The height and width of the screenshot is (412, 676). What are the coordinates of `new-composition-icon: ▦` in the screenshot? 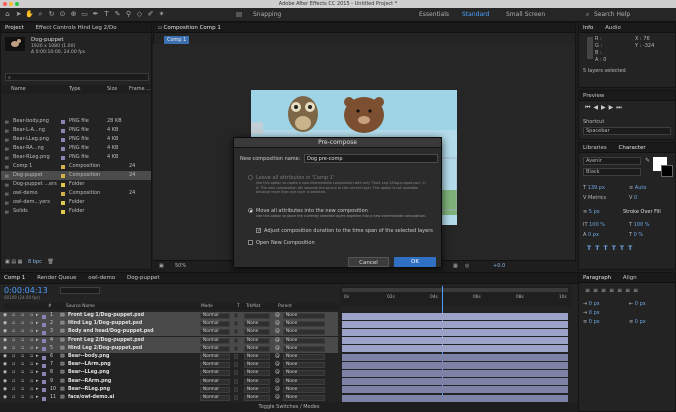 It's located at (20, 262).